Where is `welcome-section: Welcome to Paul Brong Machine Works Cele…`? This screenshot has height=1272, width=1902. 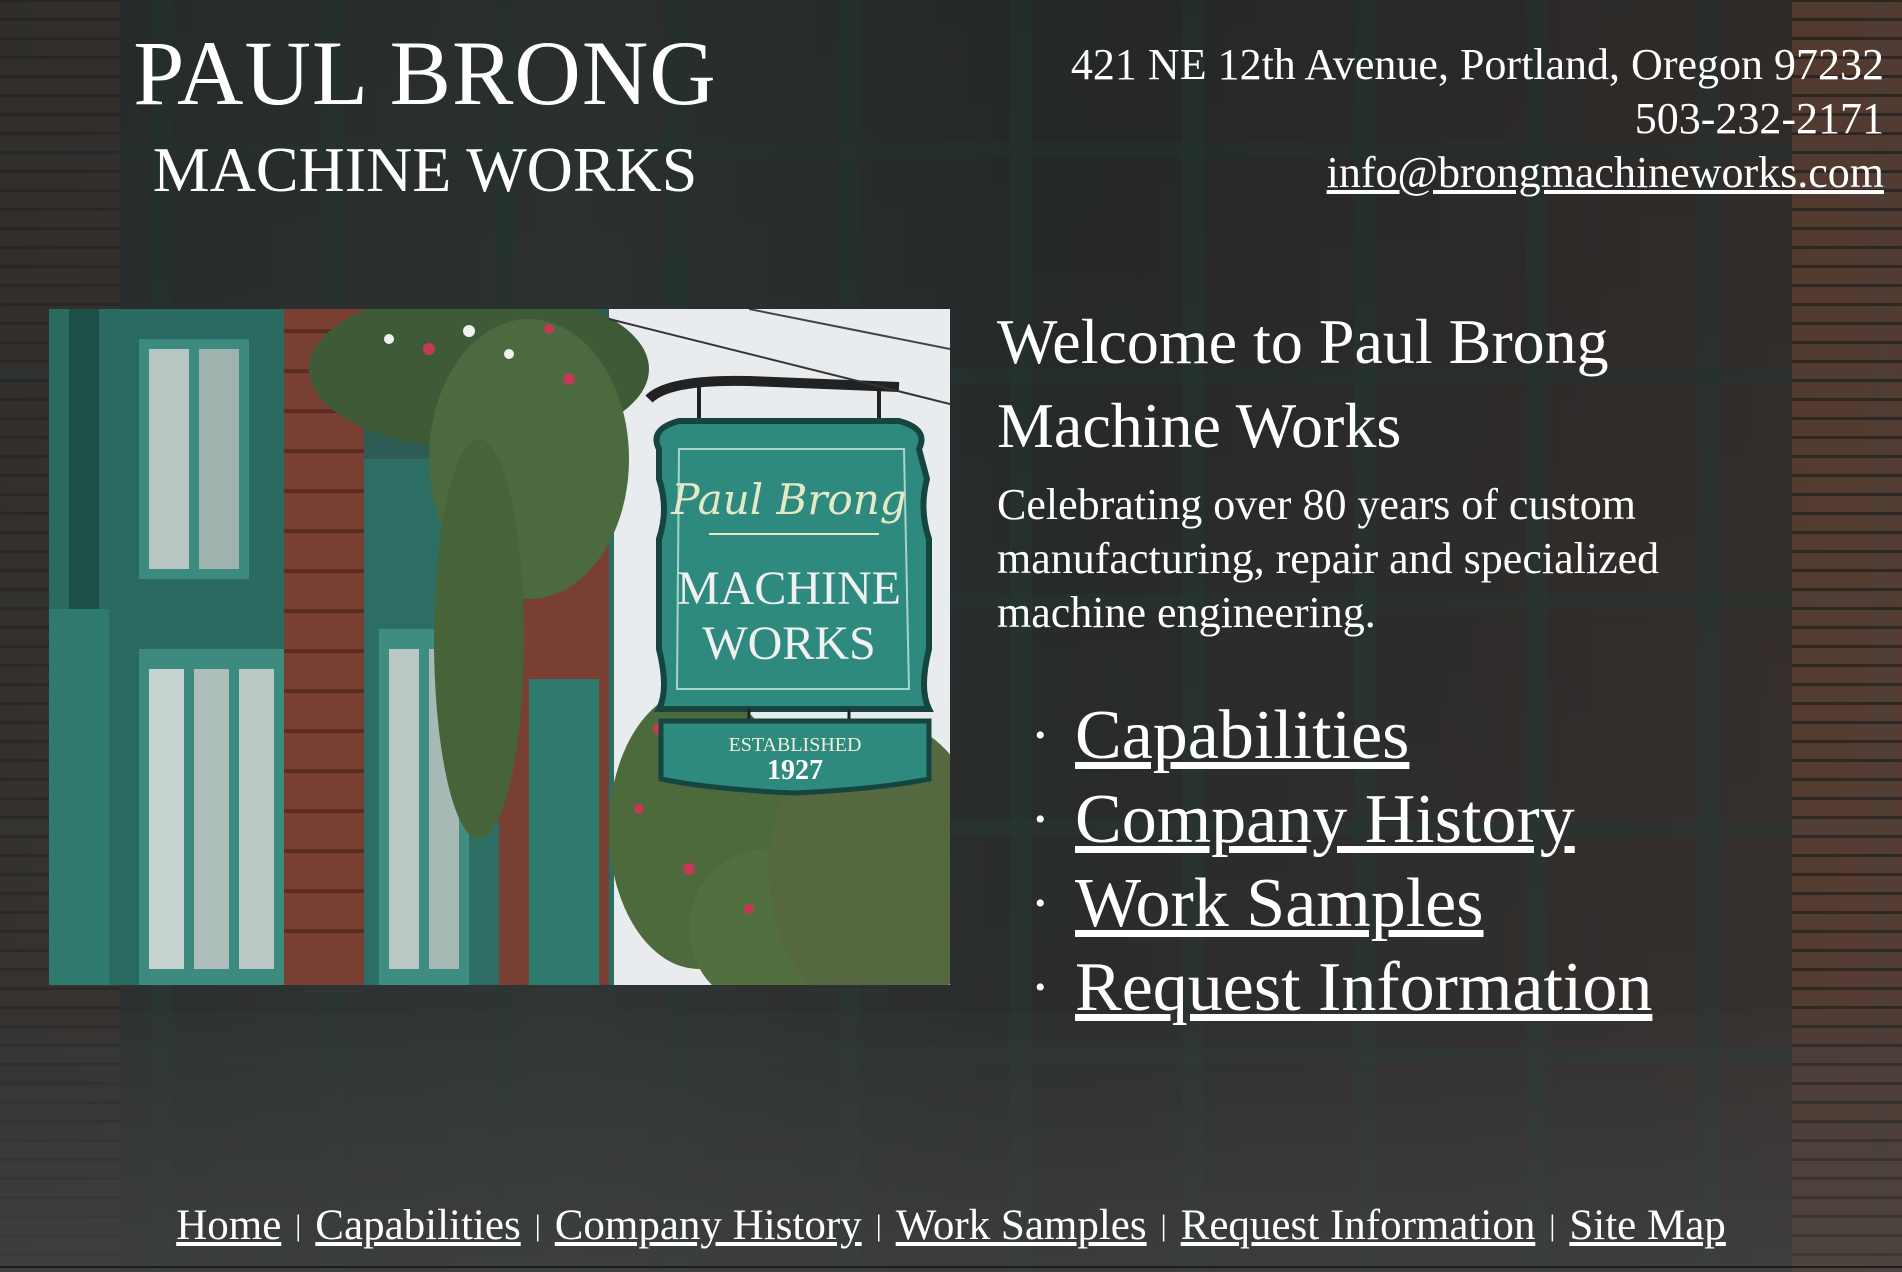
welcome-section: Welcome to Paul Brong Machine Works Cele… is located at coordinates (1387, 470).